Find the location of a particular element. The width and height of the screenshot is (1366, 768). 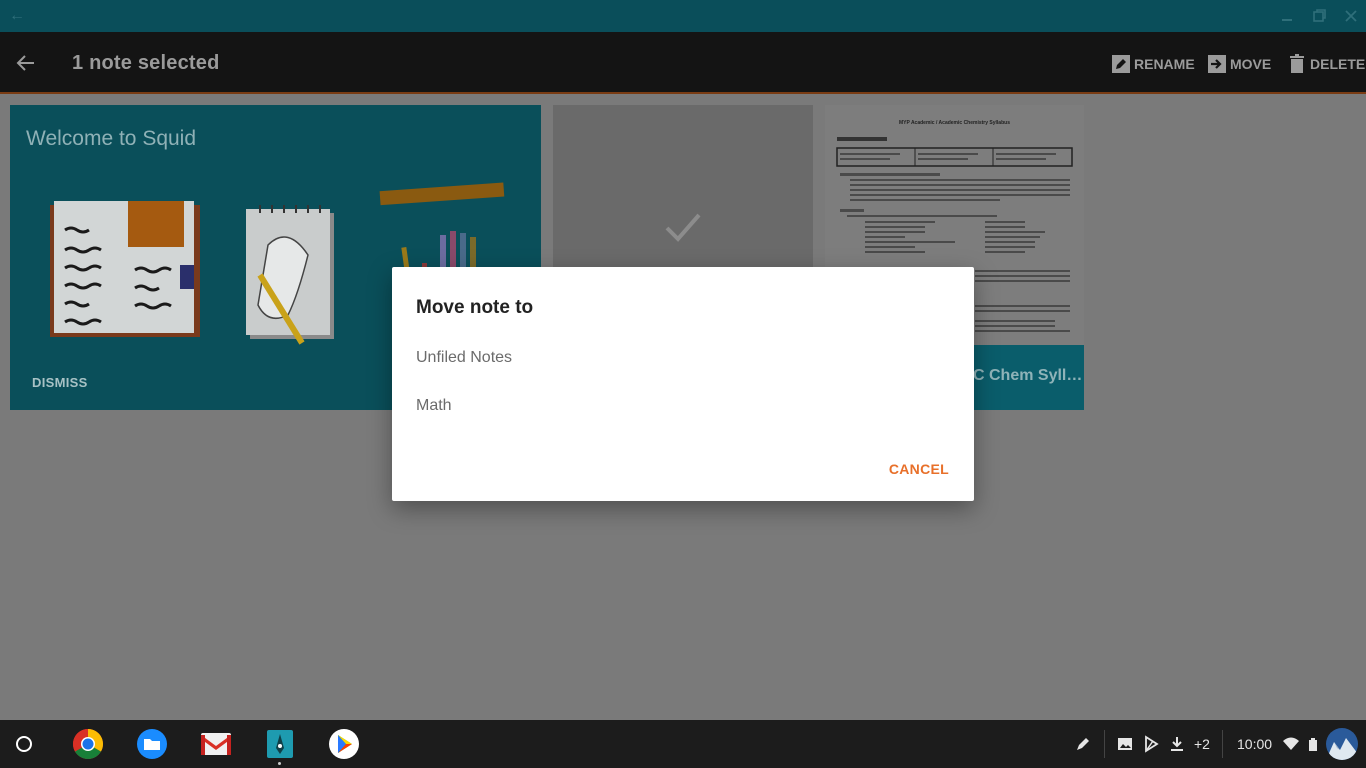

selection-title: 1 note selected is located at coordinates (146, 63).